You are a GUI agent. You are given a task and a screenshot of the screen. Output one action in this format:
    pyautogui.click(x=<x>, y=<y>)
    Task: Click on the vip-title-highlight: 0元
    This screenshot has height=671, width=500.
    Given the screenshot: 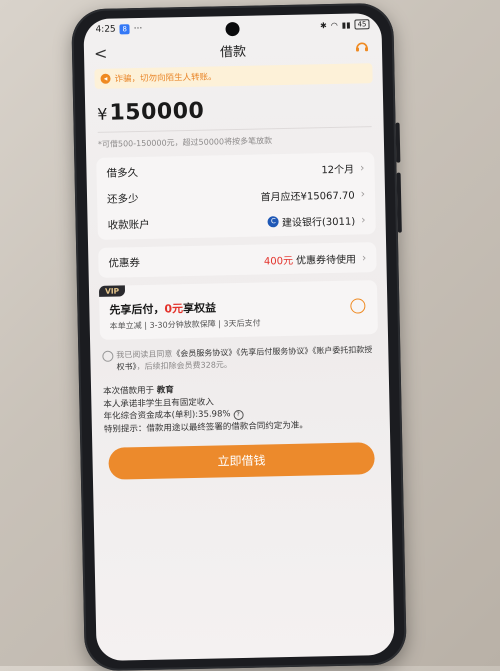 What is the action you would take?
    pyautogui.click(x=174, y=309)
    